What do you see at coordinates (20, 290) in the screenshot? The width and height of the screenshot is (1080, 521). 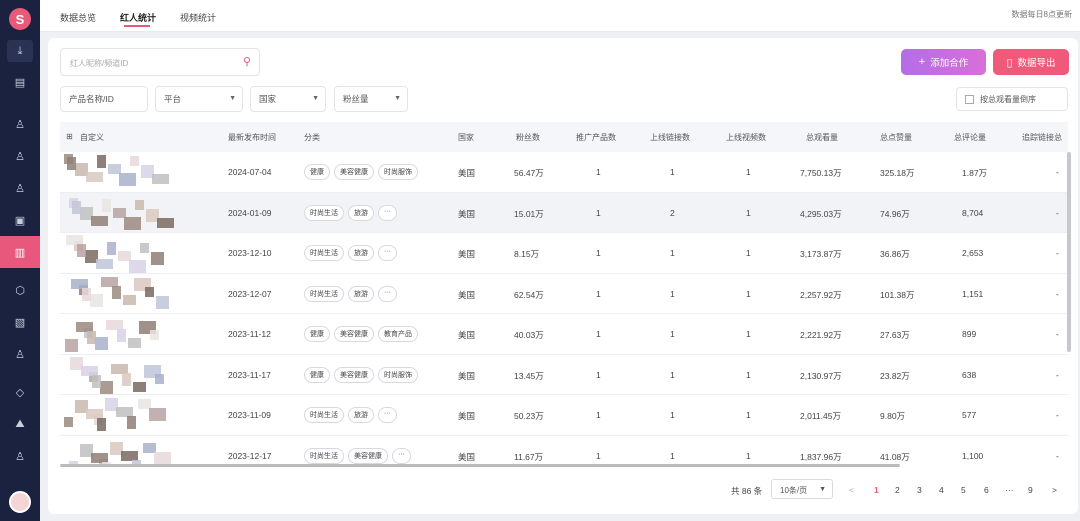 I see `box-icon: ⬡` at bounding box center [20, 290].